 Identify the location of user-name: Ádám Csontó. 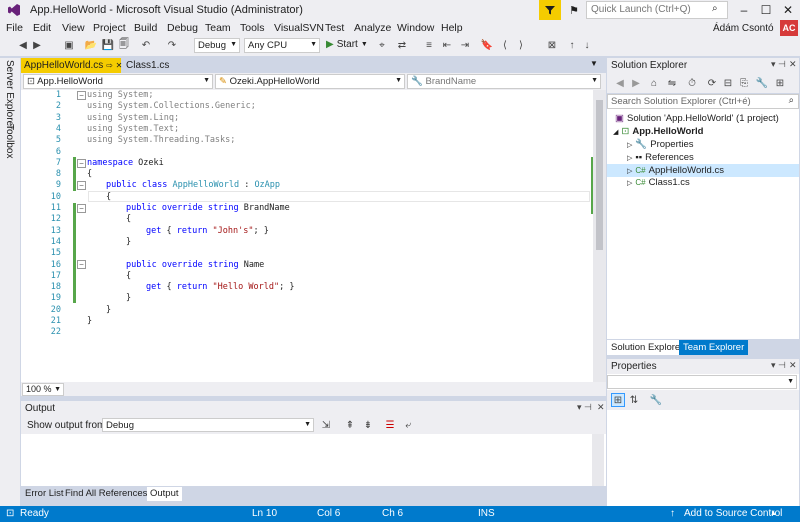
(743, 28).